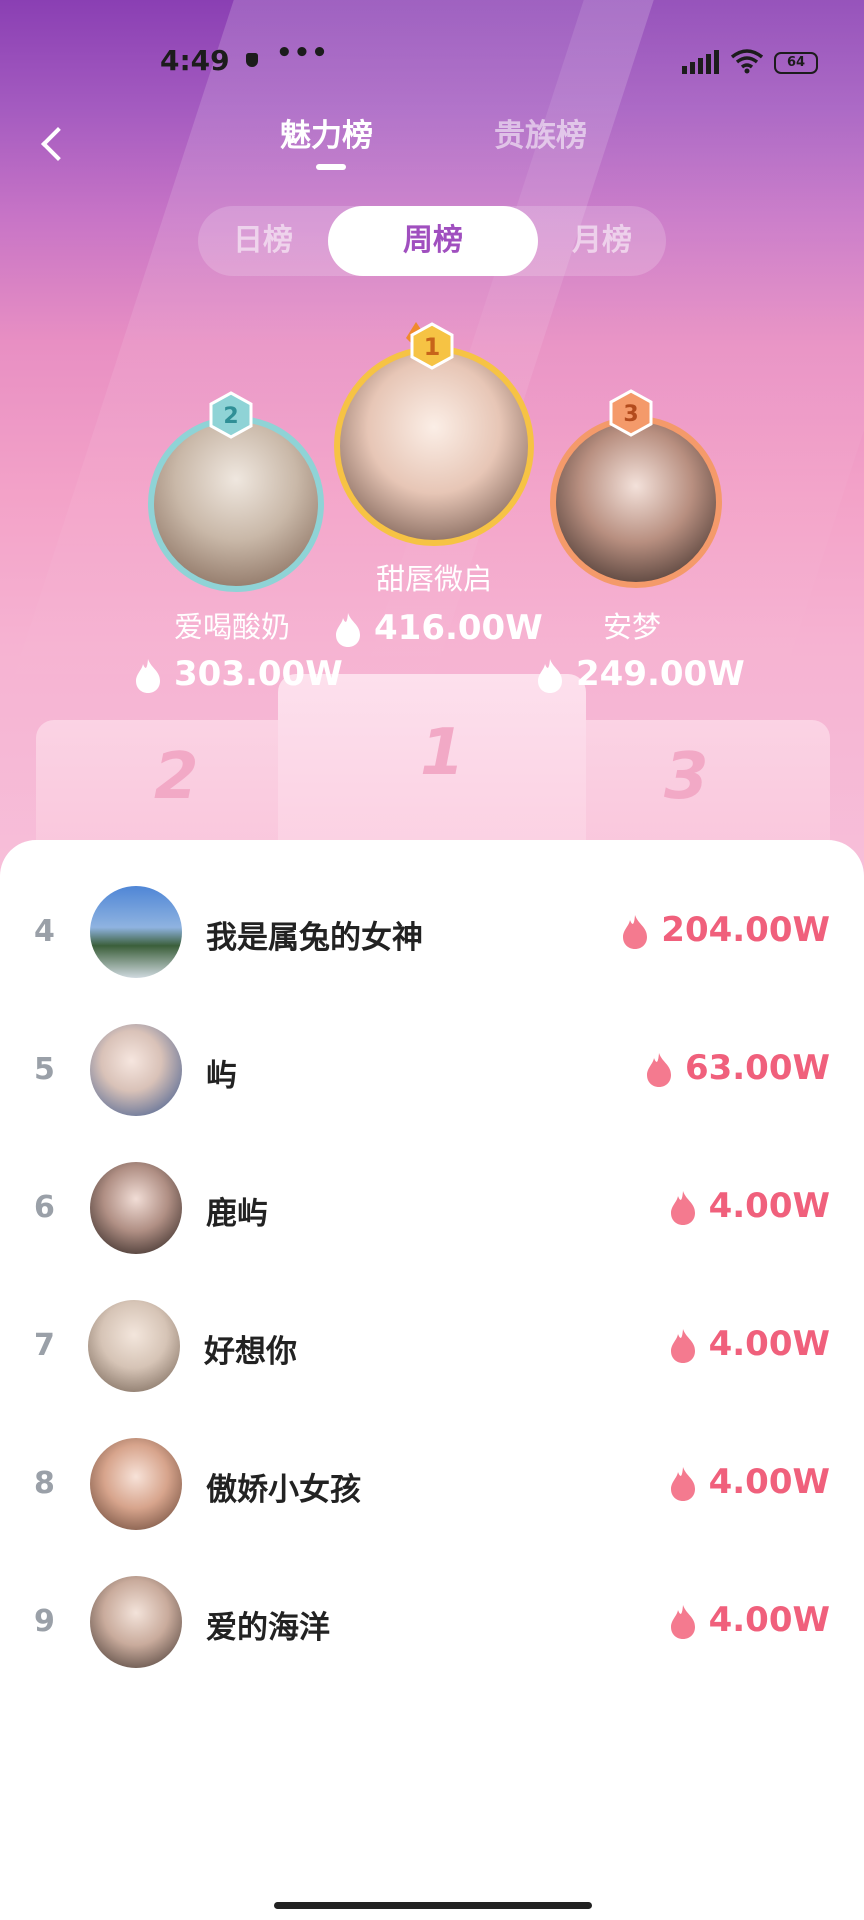 The height and width of the screenshot is (1920, 864). I want to click on rank-3-badge-number: 3, so click(630, 414).